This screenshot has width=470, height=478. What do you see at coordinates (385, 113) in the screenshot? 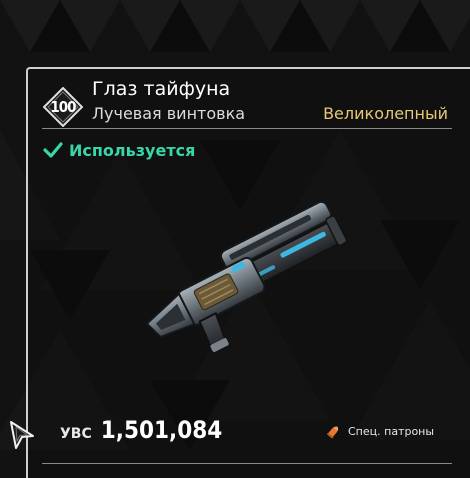
I see `item-rarity: Великолепный` at bounding box center [385, 113].